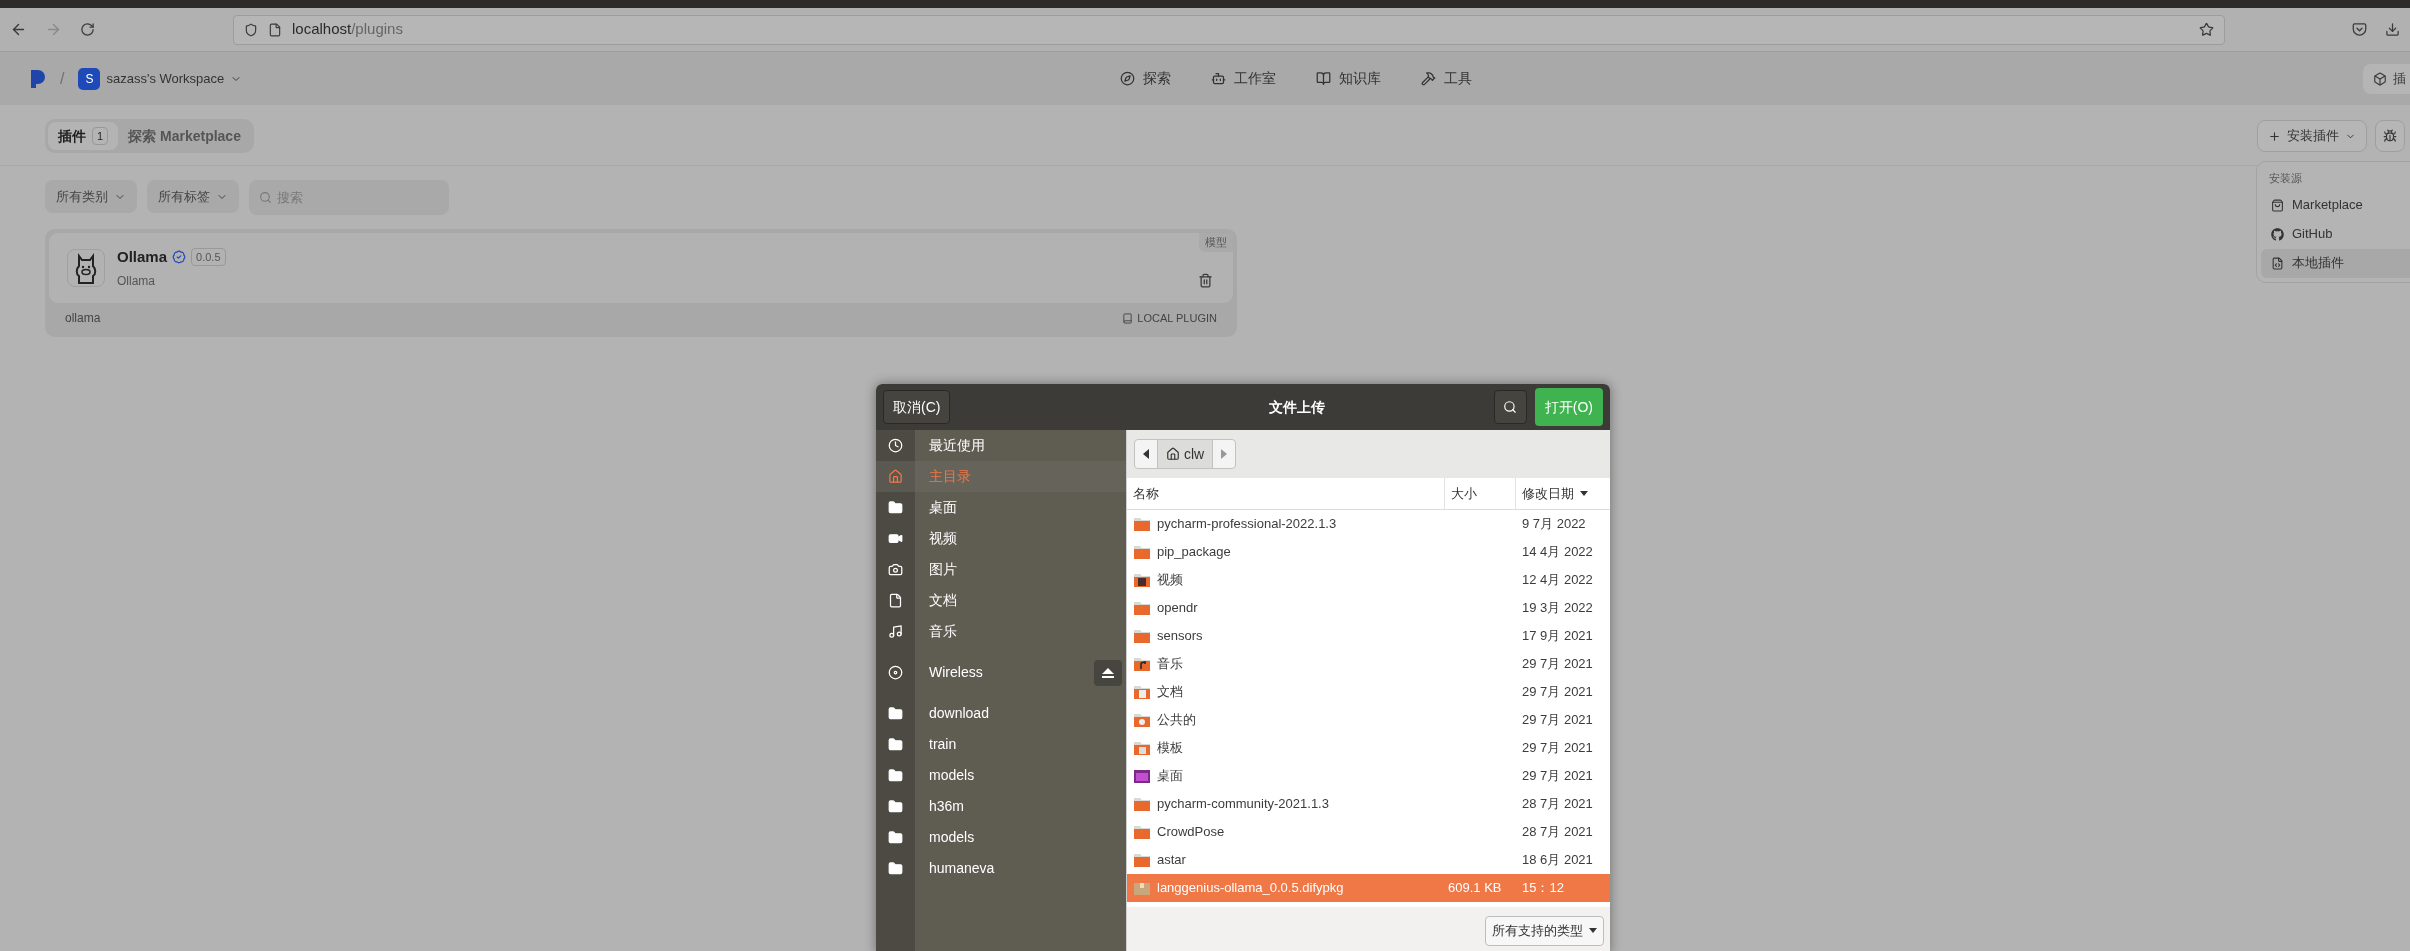 The width and height of the screenshot is (2410, 951). I want to click on workspace-avatar: S, so click(89, 78).